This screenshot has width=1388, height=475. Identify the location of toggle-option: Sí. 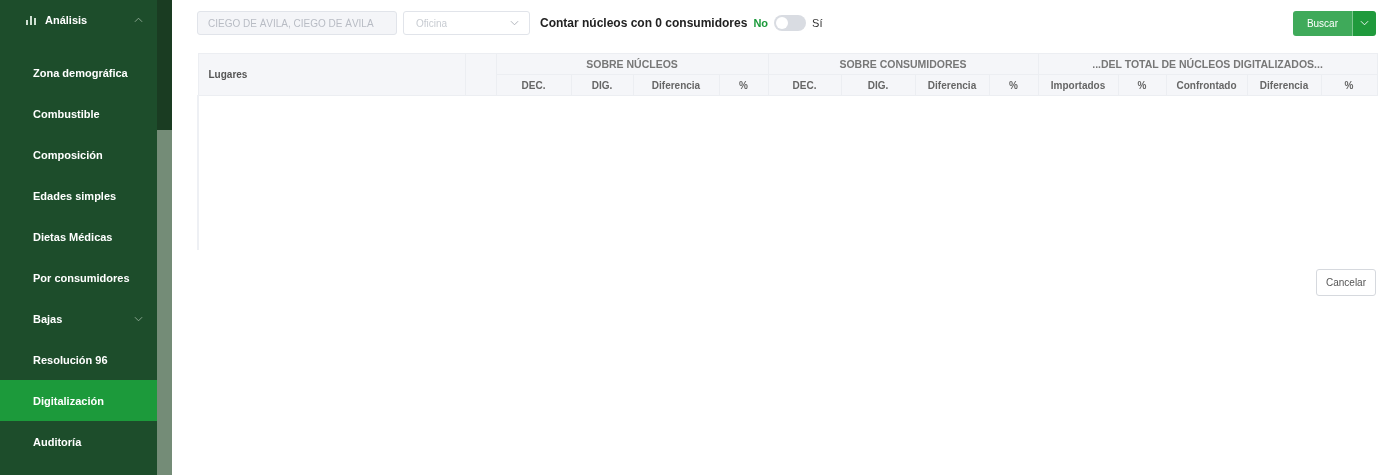
(817, 23).